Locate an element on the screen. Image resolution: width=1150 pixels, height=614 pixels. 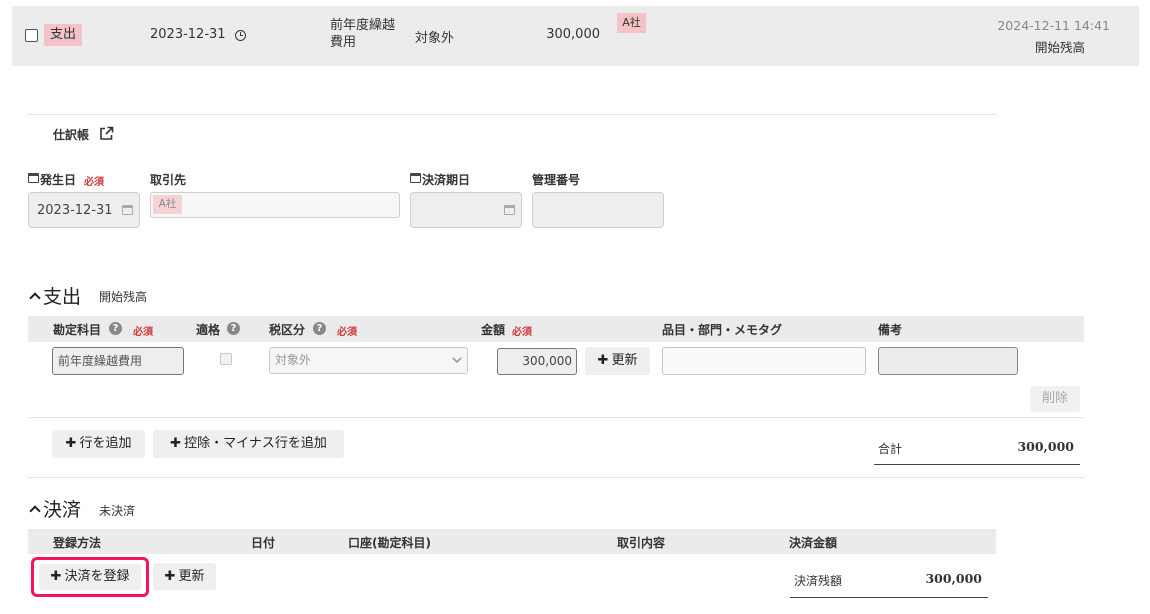
delete-button: 削除 is located at coordinates (1055, 399).